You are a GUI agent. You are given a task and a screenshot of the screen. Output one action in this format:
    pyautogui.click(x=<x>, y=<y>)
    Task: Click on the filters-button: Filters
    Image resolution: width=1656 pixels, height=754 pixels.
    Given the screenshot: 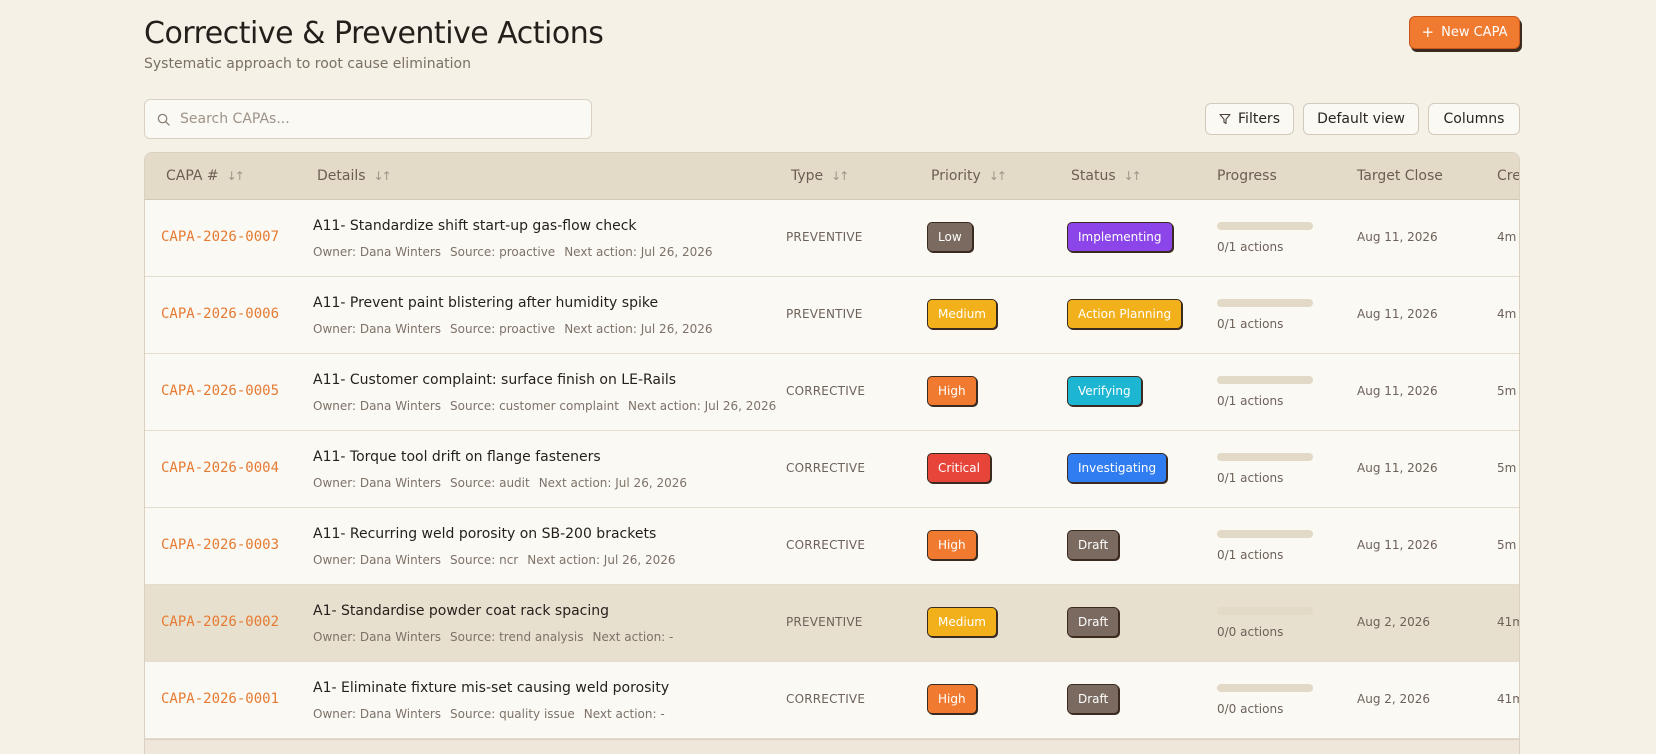 What is the action you would take?
    pyautogui.click(x=1249, y=119)
    